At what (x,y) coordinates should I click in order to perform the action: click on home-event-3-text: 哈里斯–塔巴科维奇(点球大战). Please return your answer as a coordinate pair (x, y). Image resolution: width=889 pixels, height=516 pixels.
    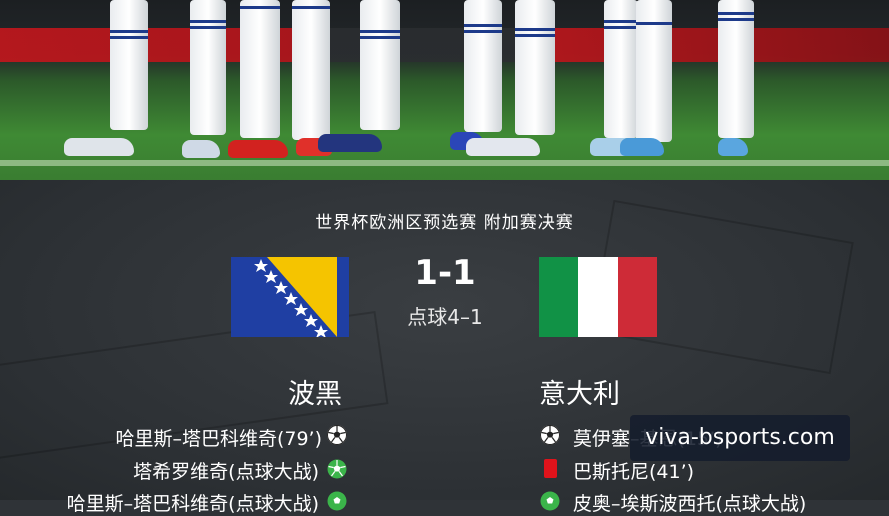
    Looking at the image, I should click on (192, 504).